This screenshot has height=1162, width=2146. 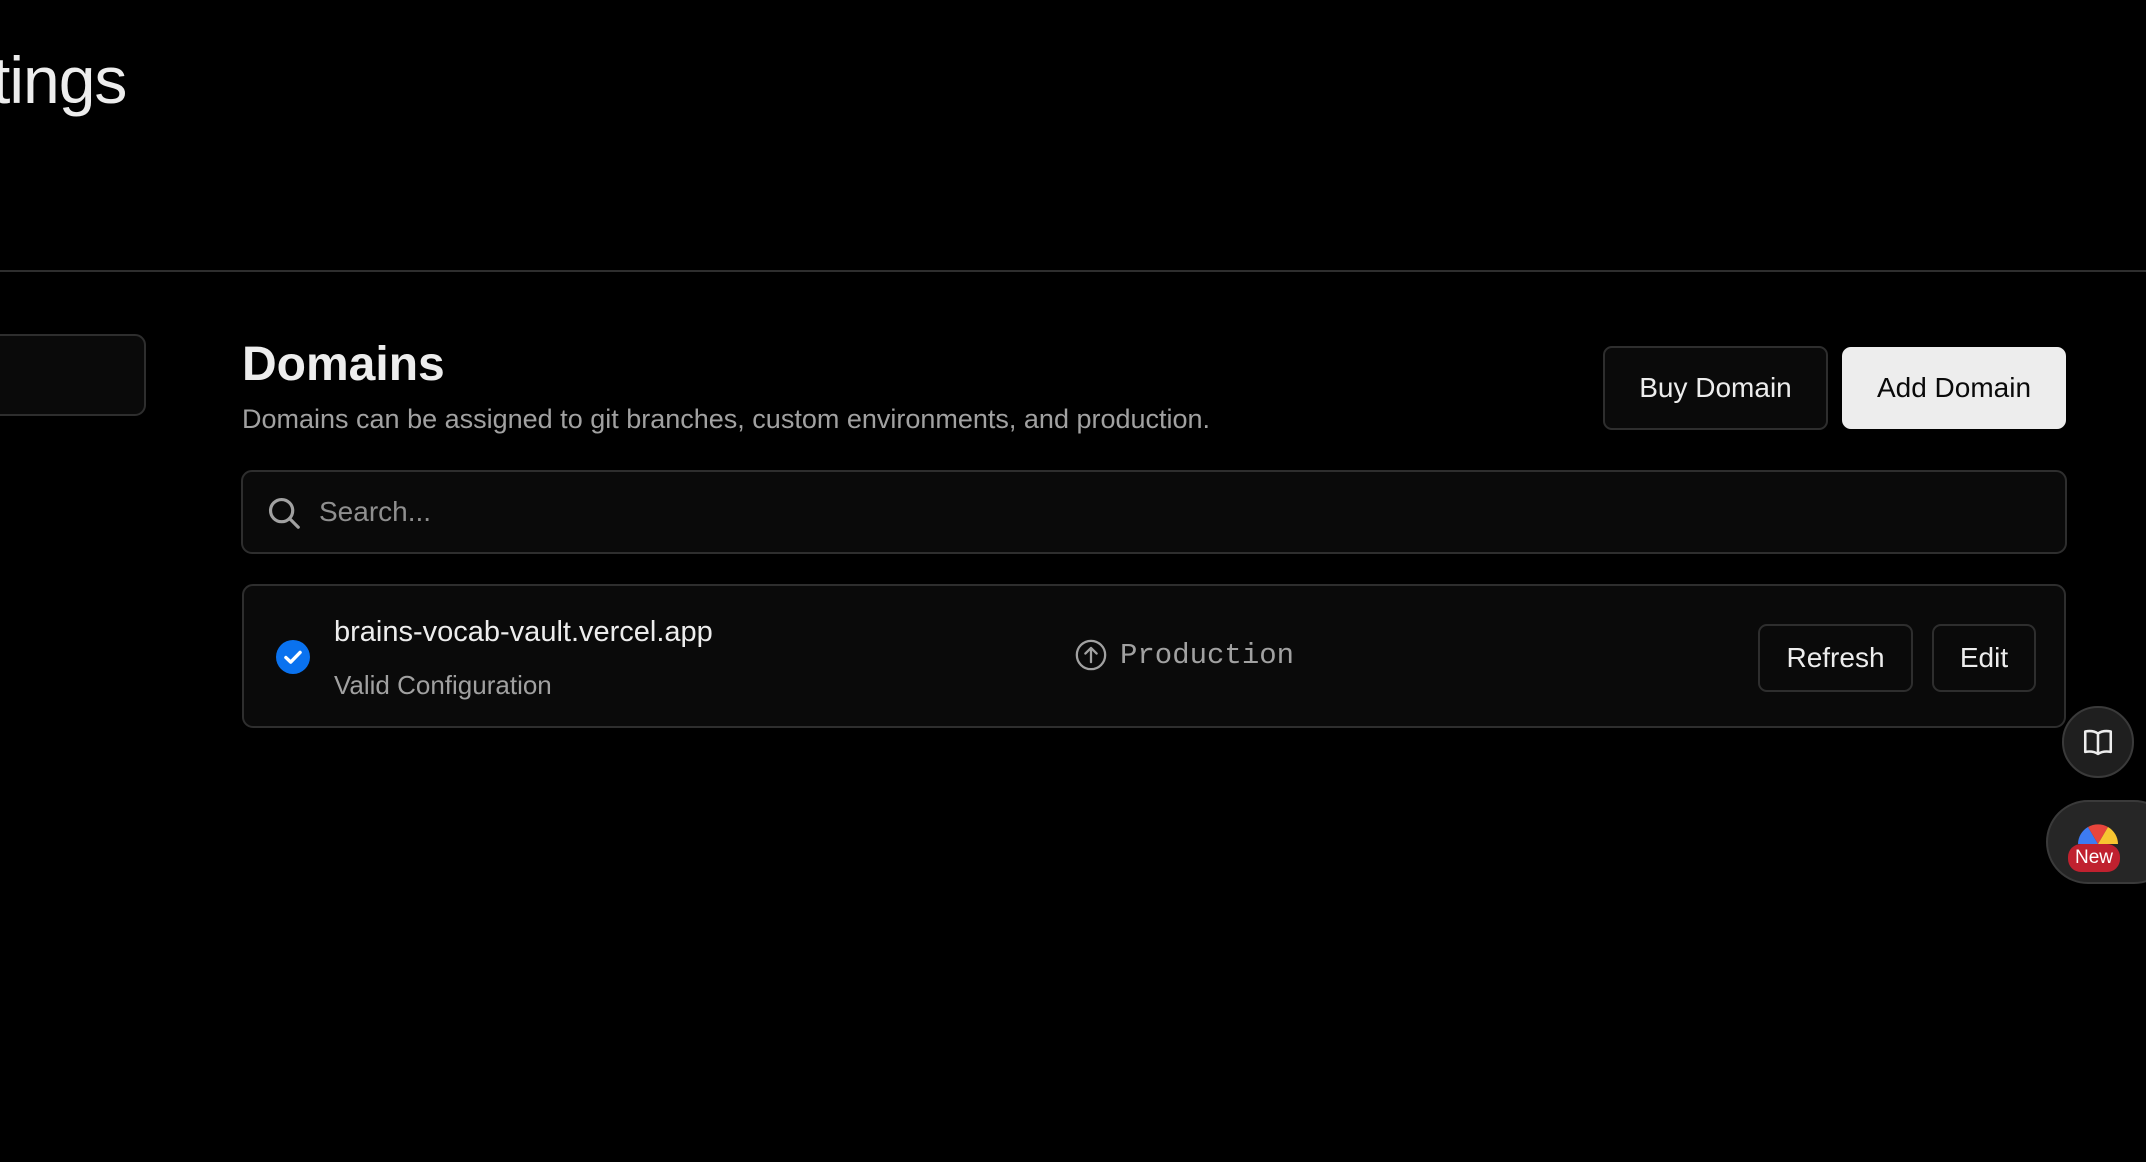 I want to click on edit-button: Edit, so click(x=1984, y=658).